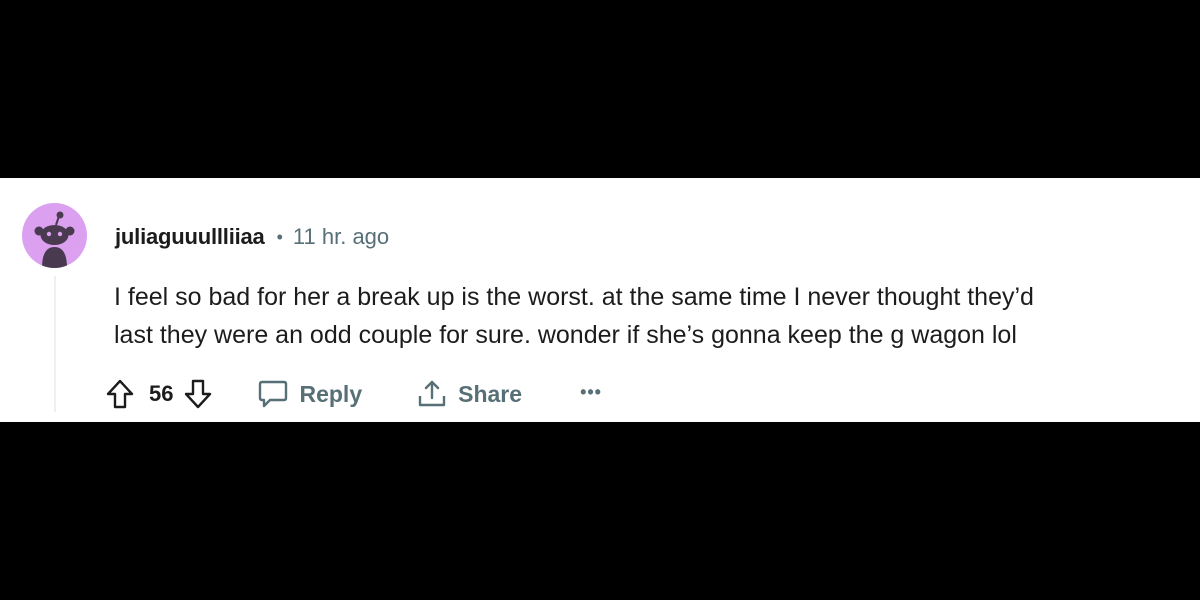 Image resolution: width=1200 pixels, height=600 pixels. Describe the element at coordinates (490, 393) in the screenshot. I see `share-label: Share` at that location.